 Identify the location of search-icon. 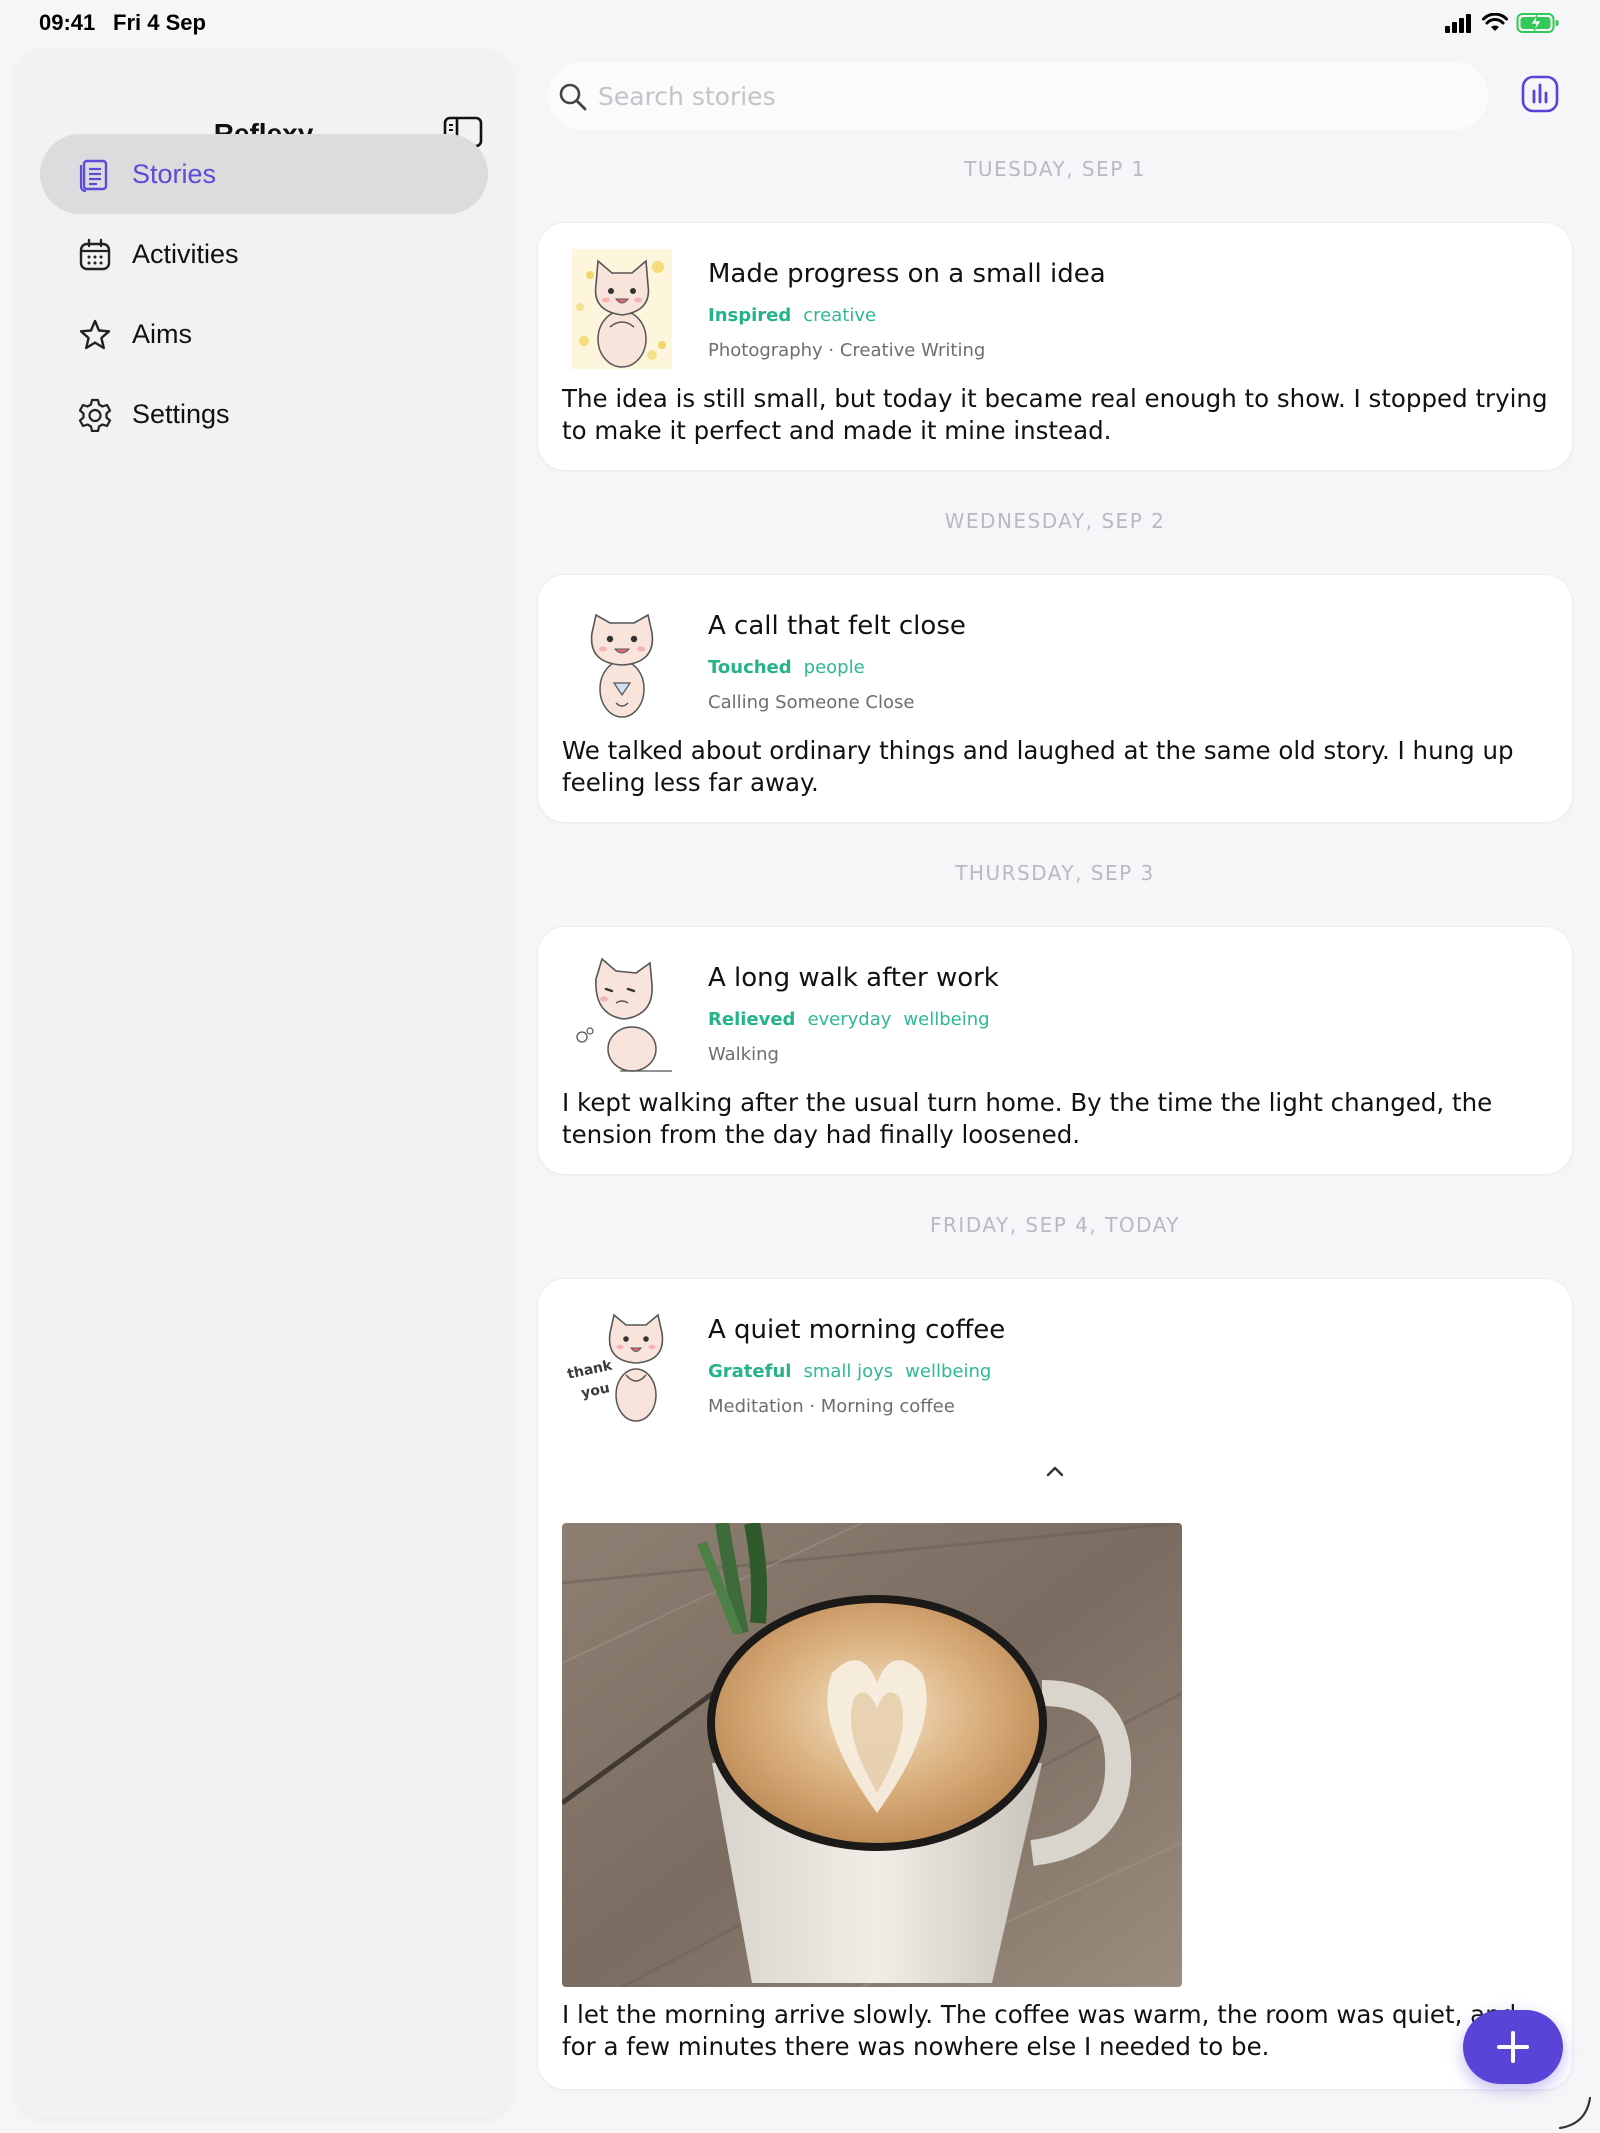
(573, 97).